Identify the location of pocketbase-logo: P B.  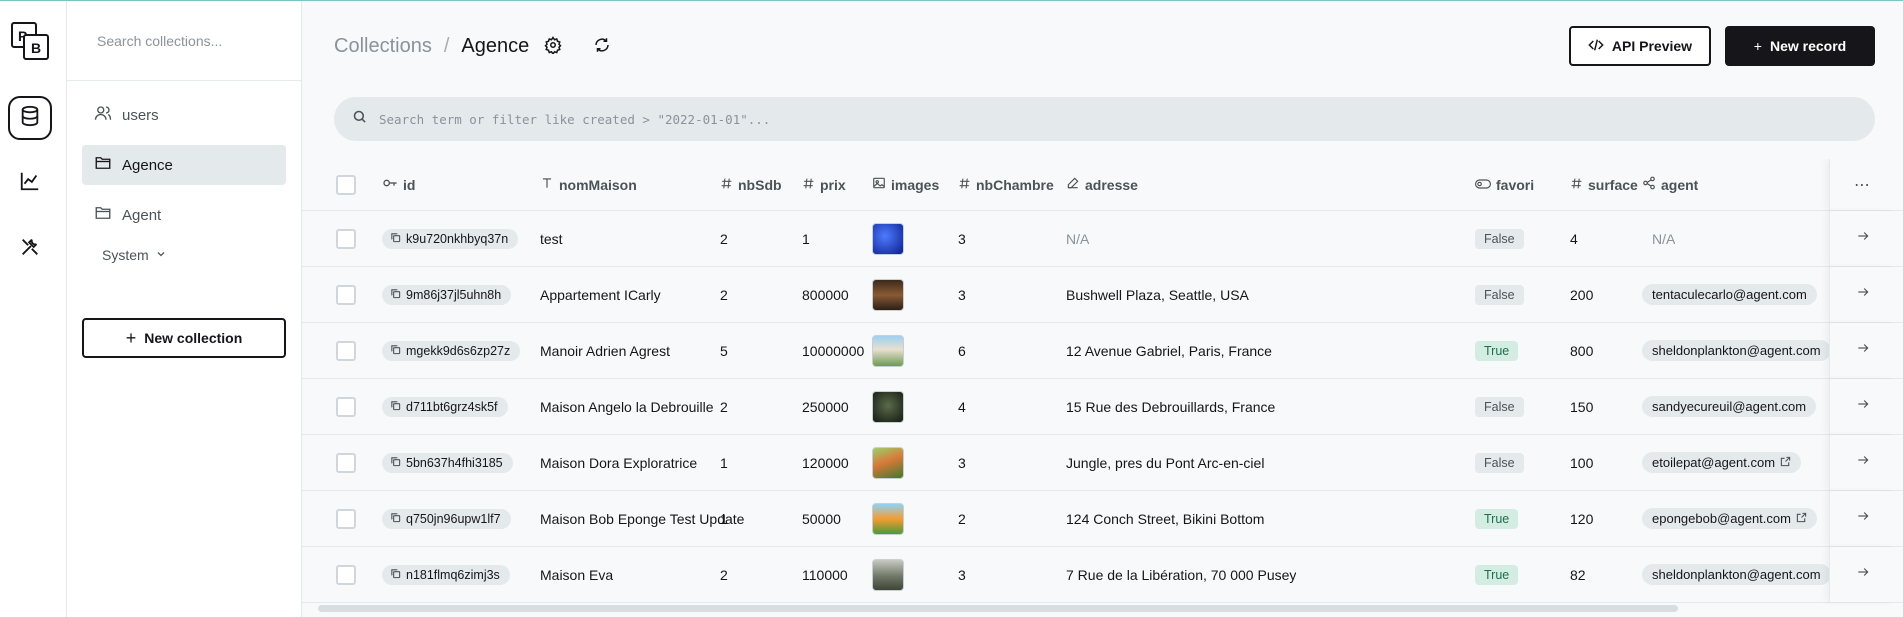
(30, 41).